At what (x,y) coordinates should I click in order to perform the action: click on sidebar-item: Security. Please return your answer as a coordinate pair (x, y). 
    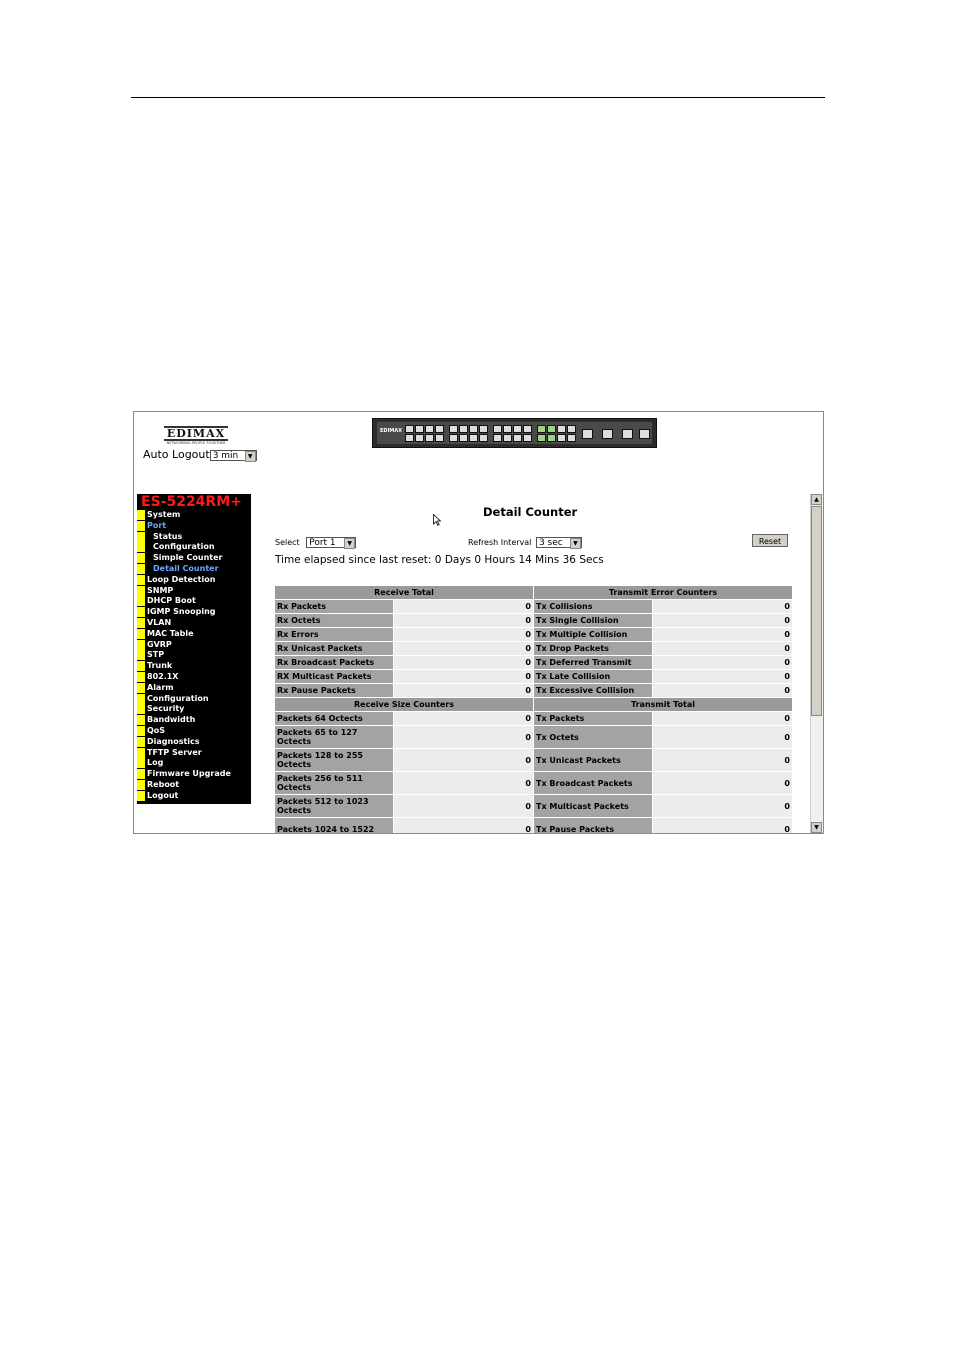
    Looking at the image, I should click on (194, 709).